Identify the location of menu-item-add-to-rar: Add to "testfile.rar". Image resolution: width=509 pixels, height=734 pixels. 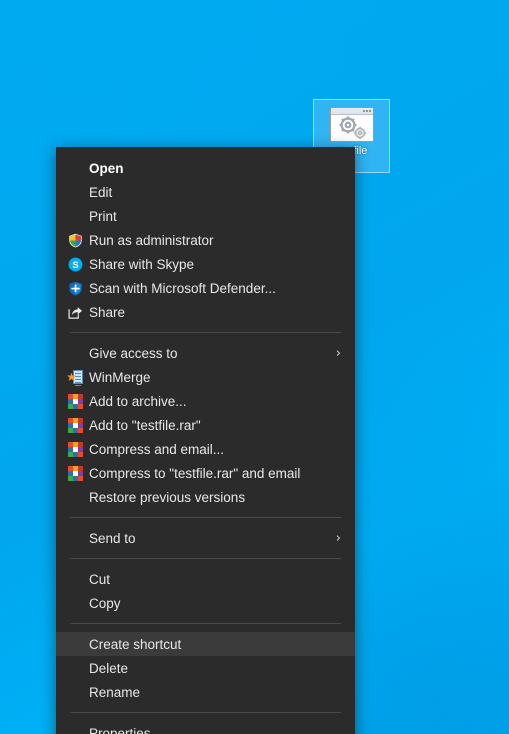
(205, 425).